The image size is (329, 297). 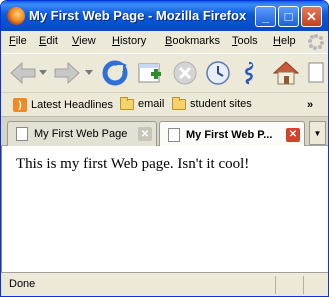 What do you see at coordinates (43, 73) in the screenshot?
I see `back-dropdown-icon` at bounding box center [43, 73].